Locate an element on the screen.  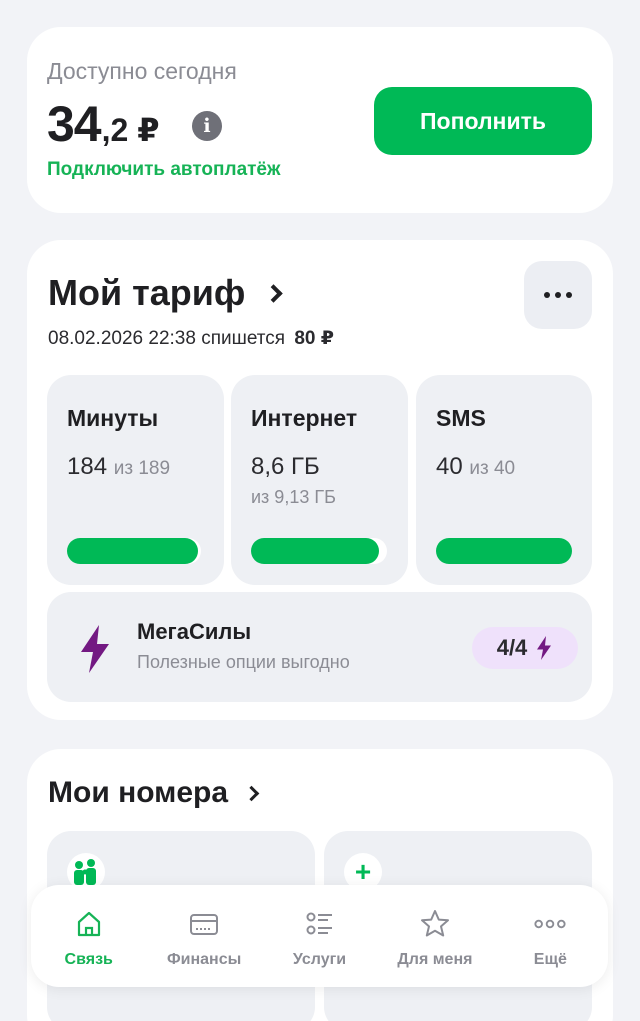
tariff-title-link: Мой тариф is located at coordinates (166, 293).